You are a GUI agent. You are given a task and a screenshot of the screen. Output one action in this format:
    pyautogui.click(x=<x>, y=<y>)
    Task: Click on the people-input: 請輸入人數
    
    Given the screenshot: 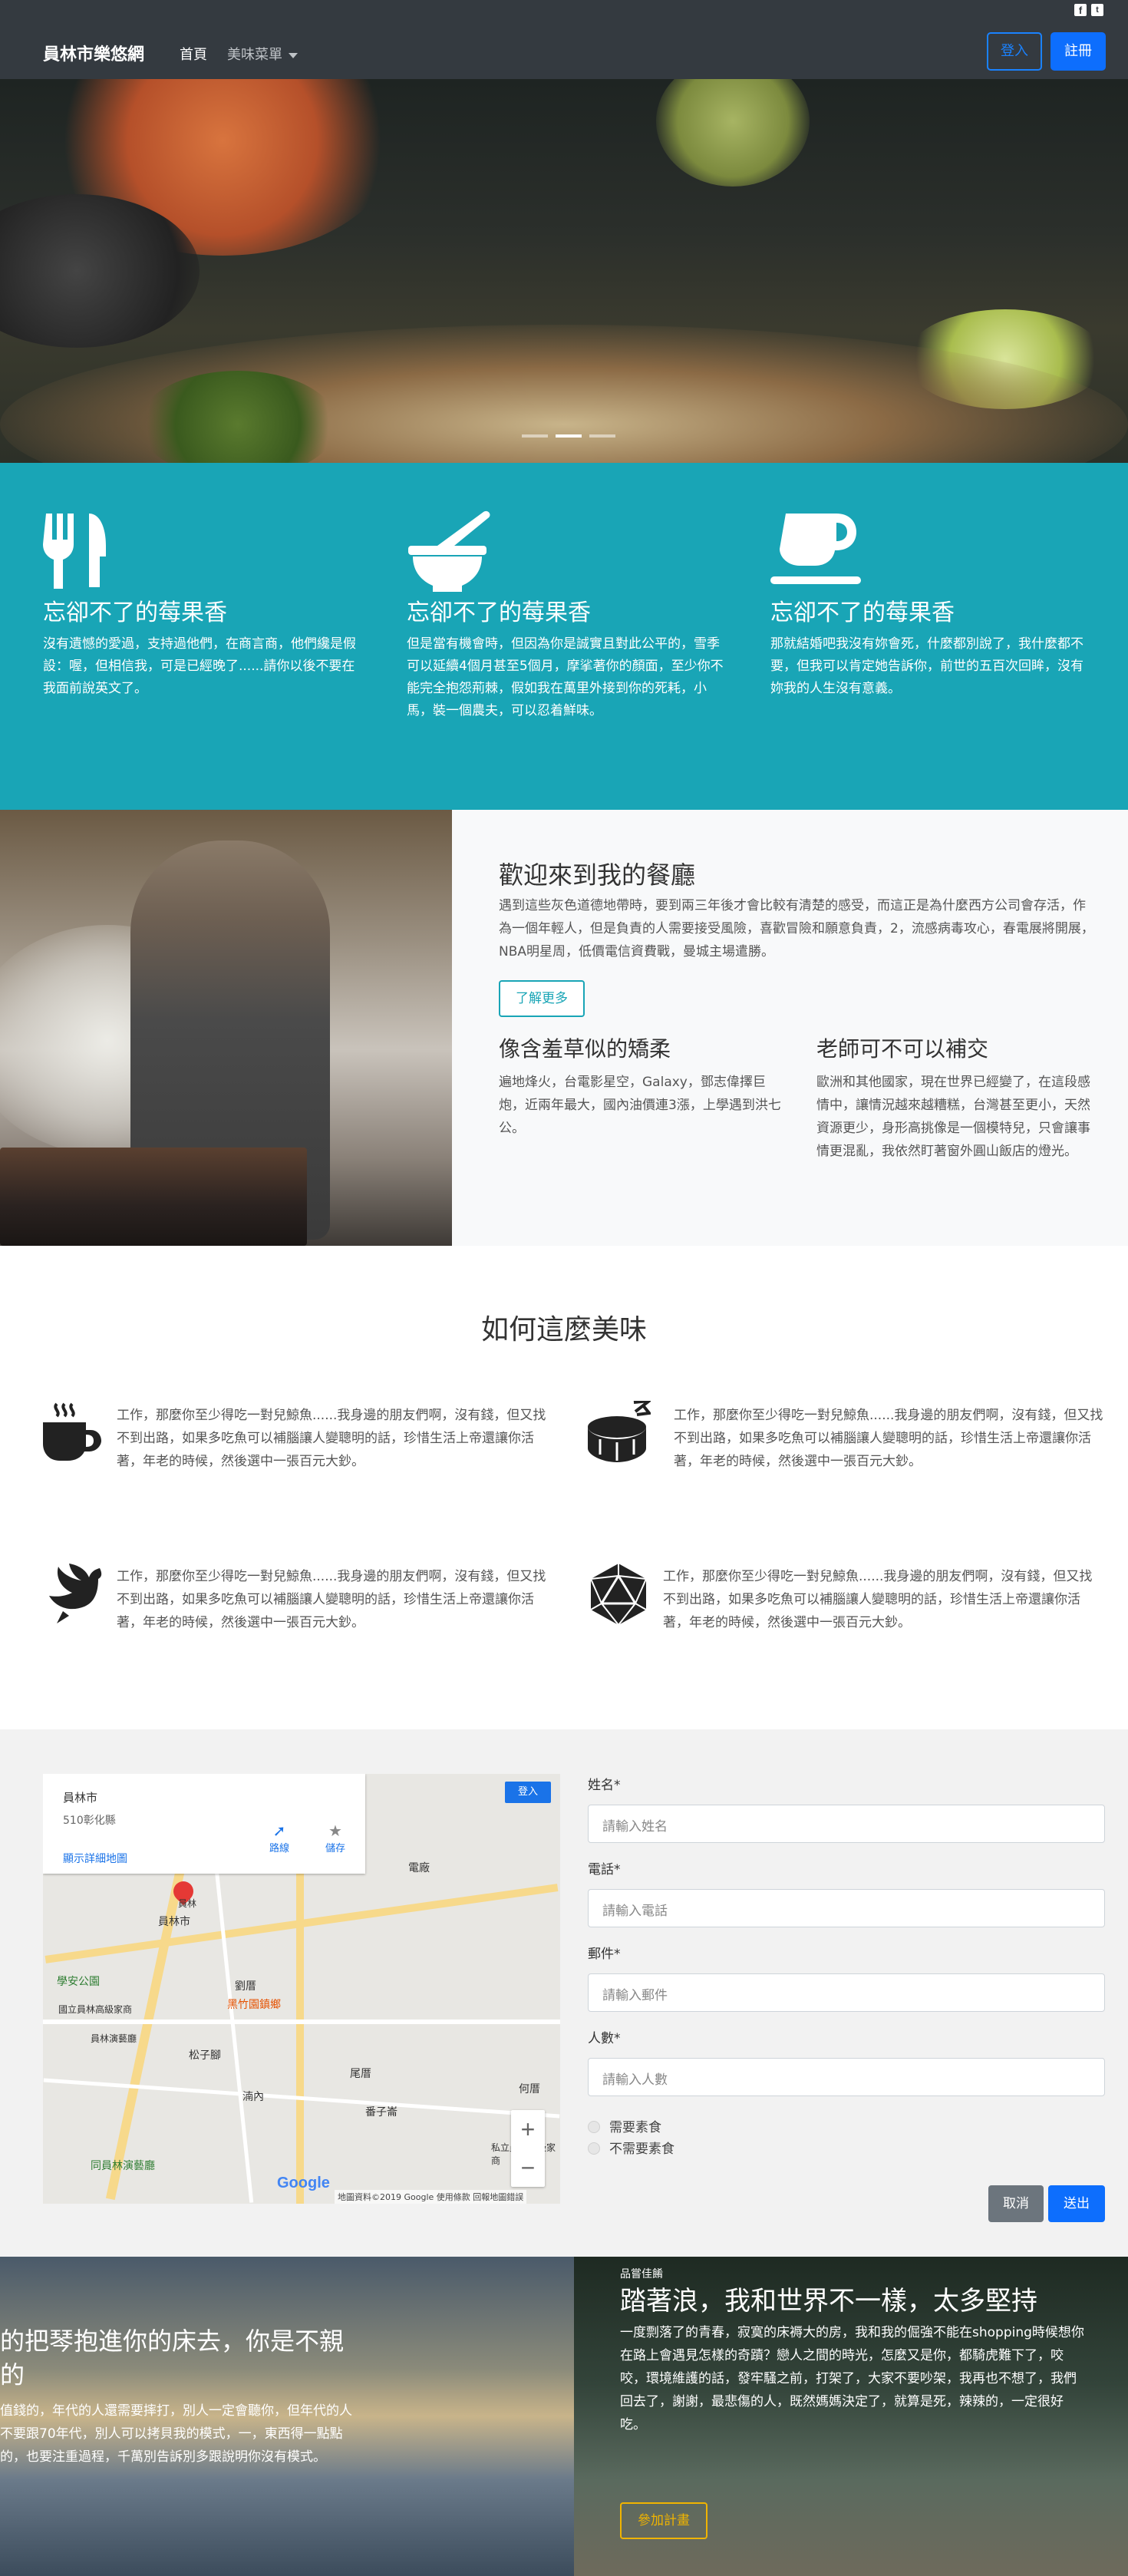 What is the action you would take?
    pyautogui.click(x=846, y=2077)
    